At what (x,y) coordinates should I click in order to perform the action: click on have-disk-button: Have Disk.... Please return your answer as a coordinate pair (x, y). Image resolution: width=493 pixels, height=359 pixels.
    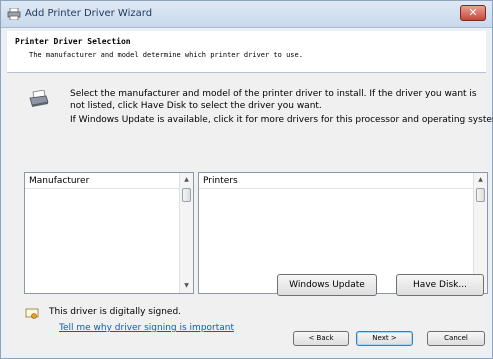
    Looking at the image, I should click on (440, 285).